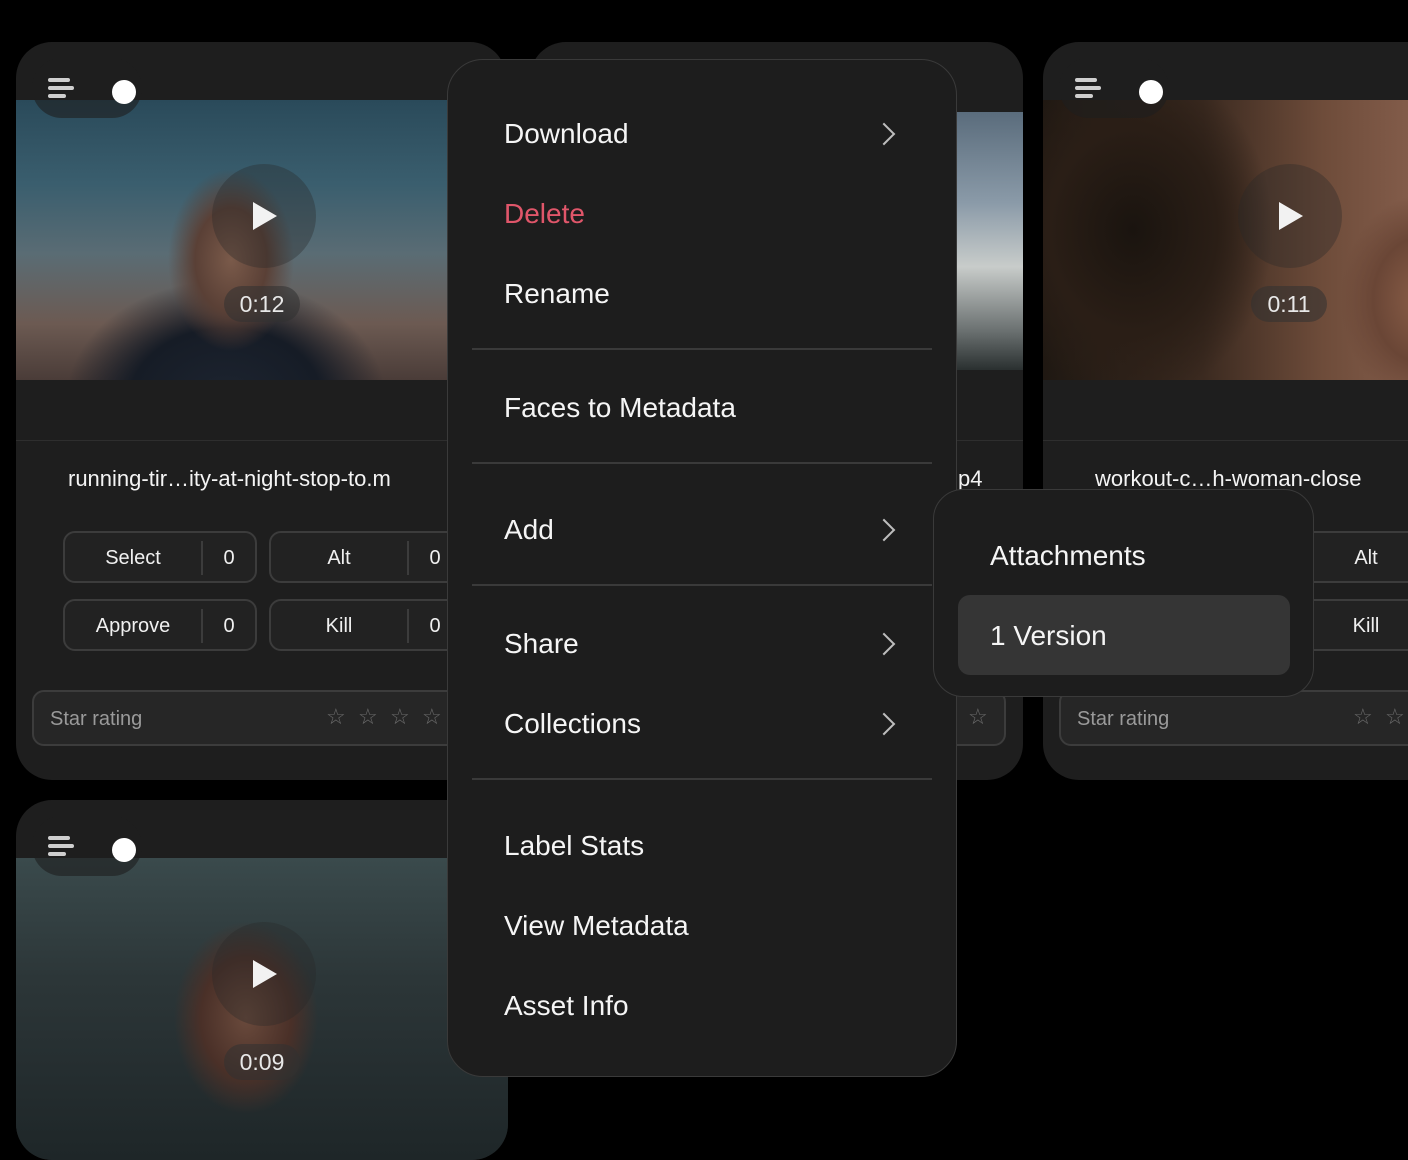 The height and width of the screenshot is (1160, 1408). Describe the element at coordinates (1233, 718) in the screenshot. I see `star-rating: Star rating ☆ ☆` at that location.